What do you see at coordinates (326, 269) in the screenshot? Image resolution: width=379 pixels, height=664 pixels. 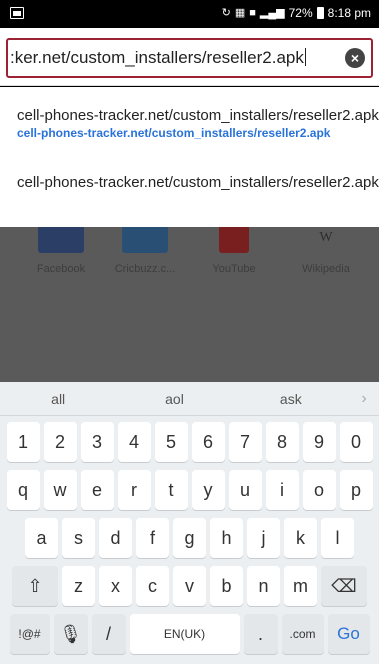 I see `tile-label: Wikipedia` at bounding box center [326, 269].